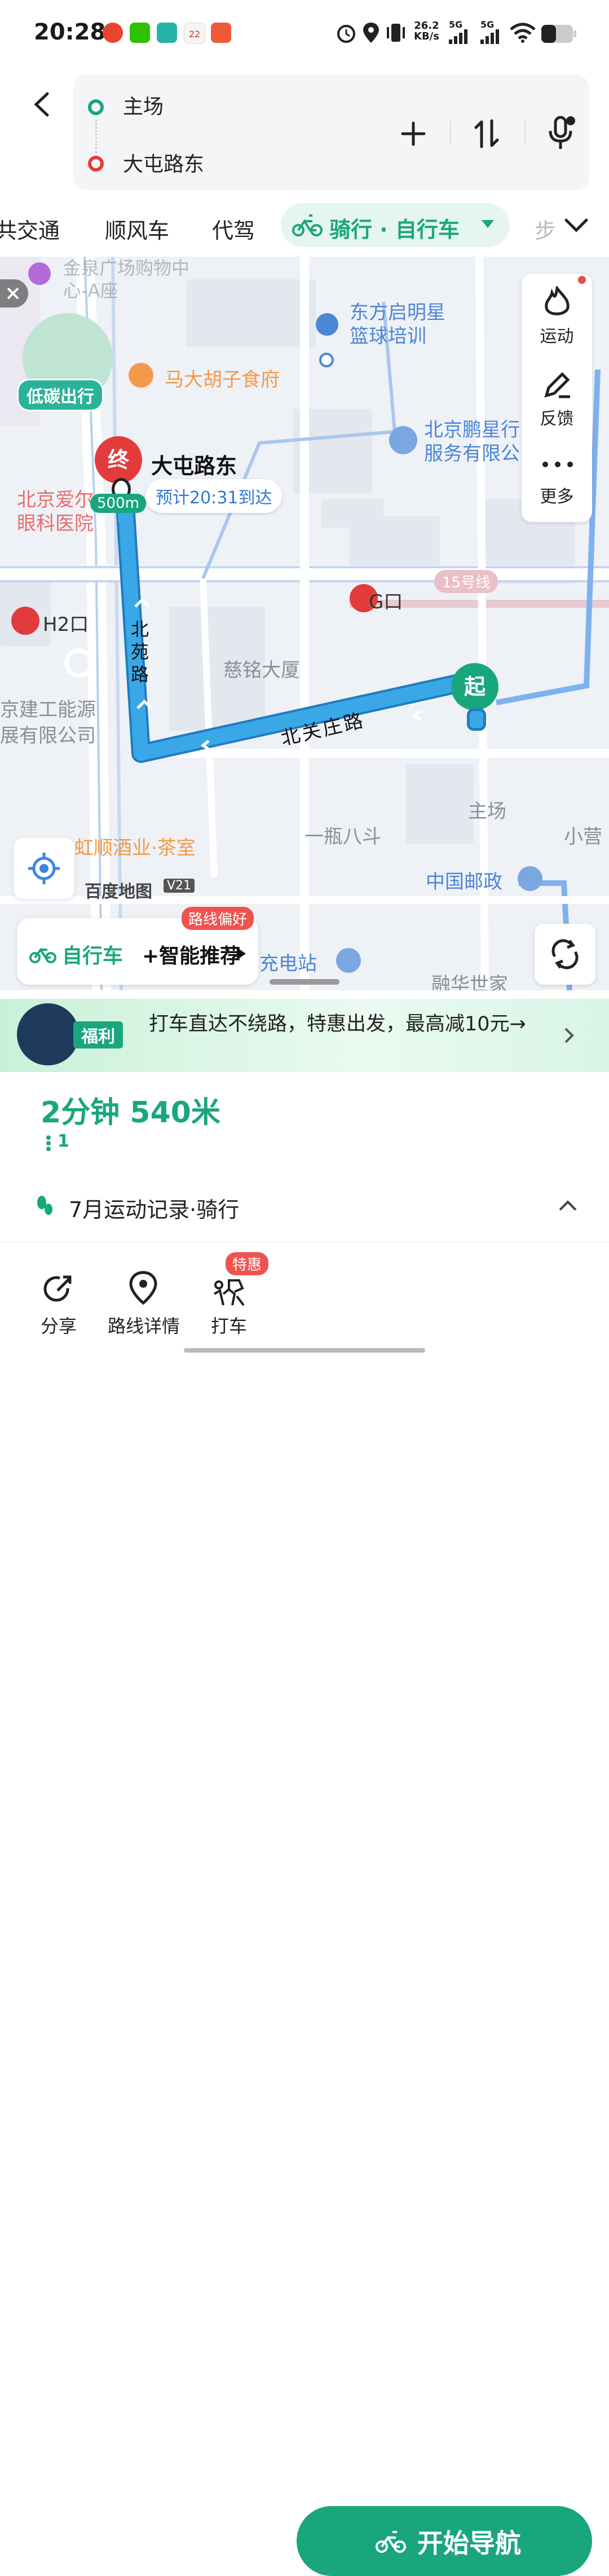 This screenshot has height=2576, width=609. What do you see at coordinates (469, 2543) in the screenshot?
I see `start-navigation-label: 开始导航` at bounding box center [469, 2543].